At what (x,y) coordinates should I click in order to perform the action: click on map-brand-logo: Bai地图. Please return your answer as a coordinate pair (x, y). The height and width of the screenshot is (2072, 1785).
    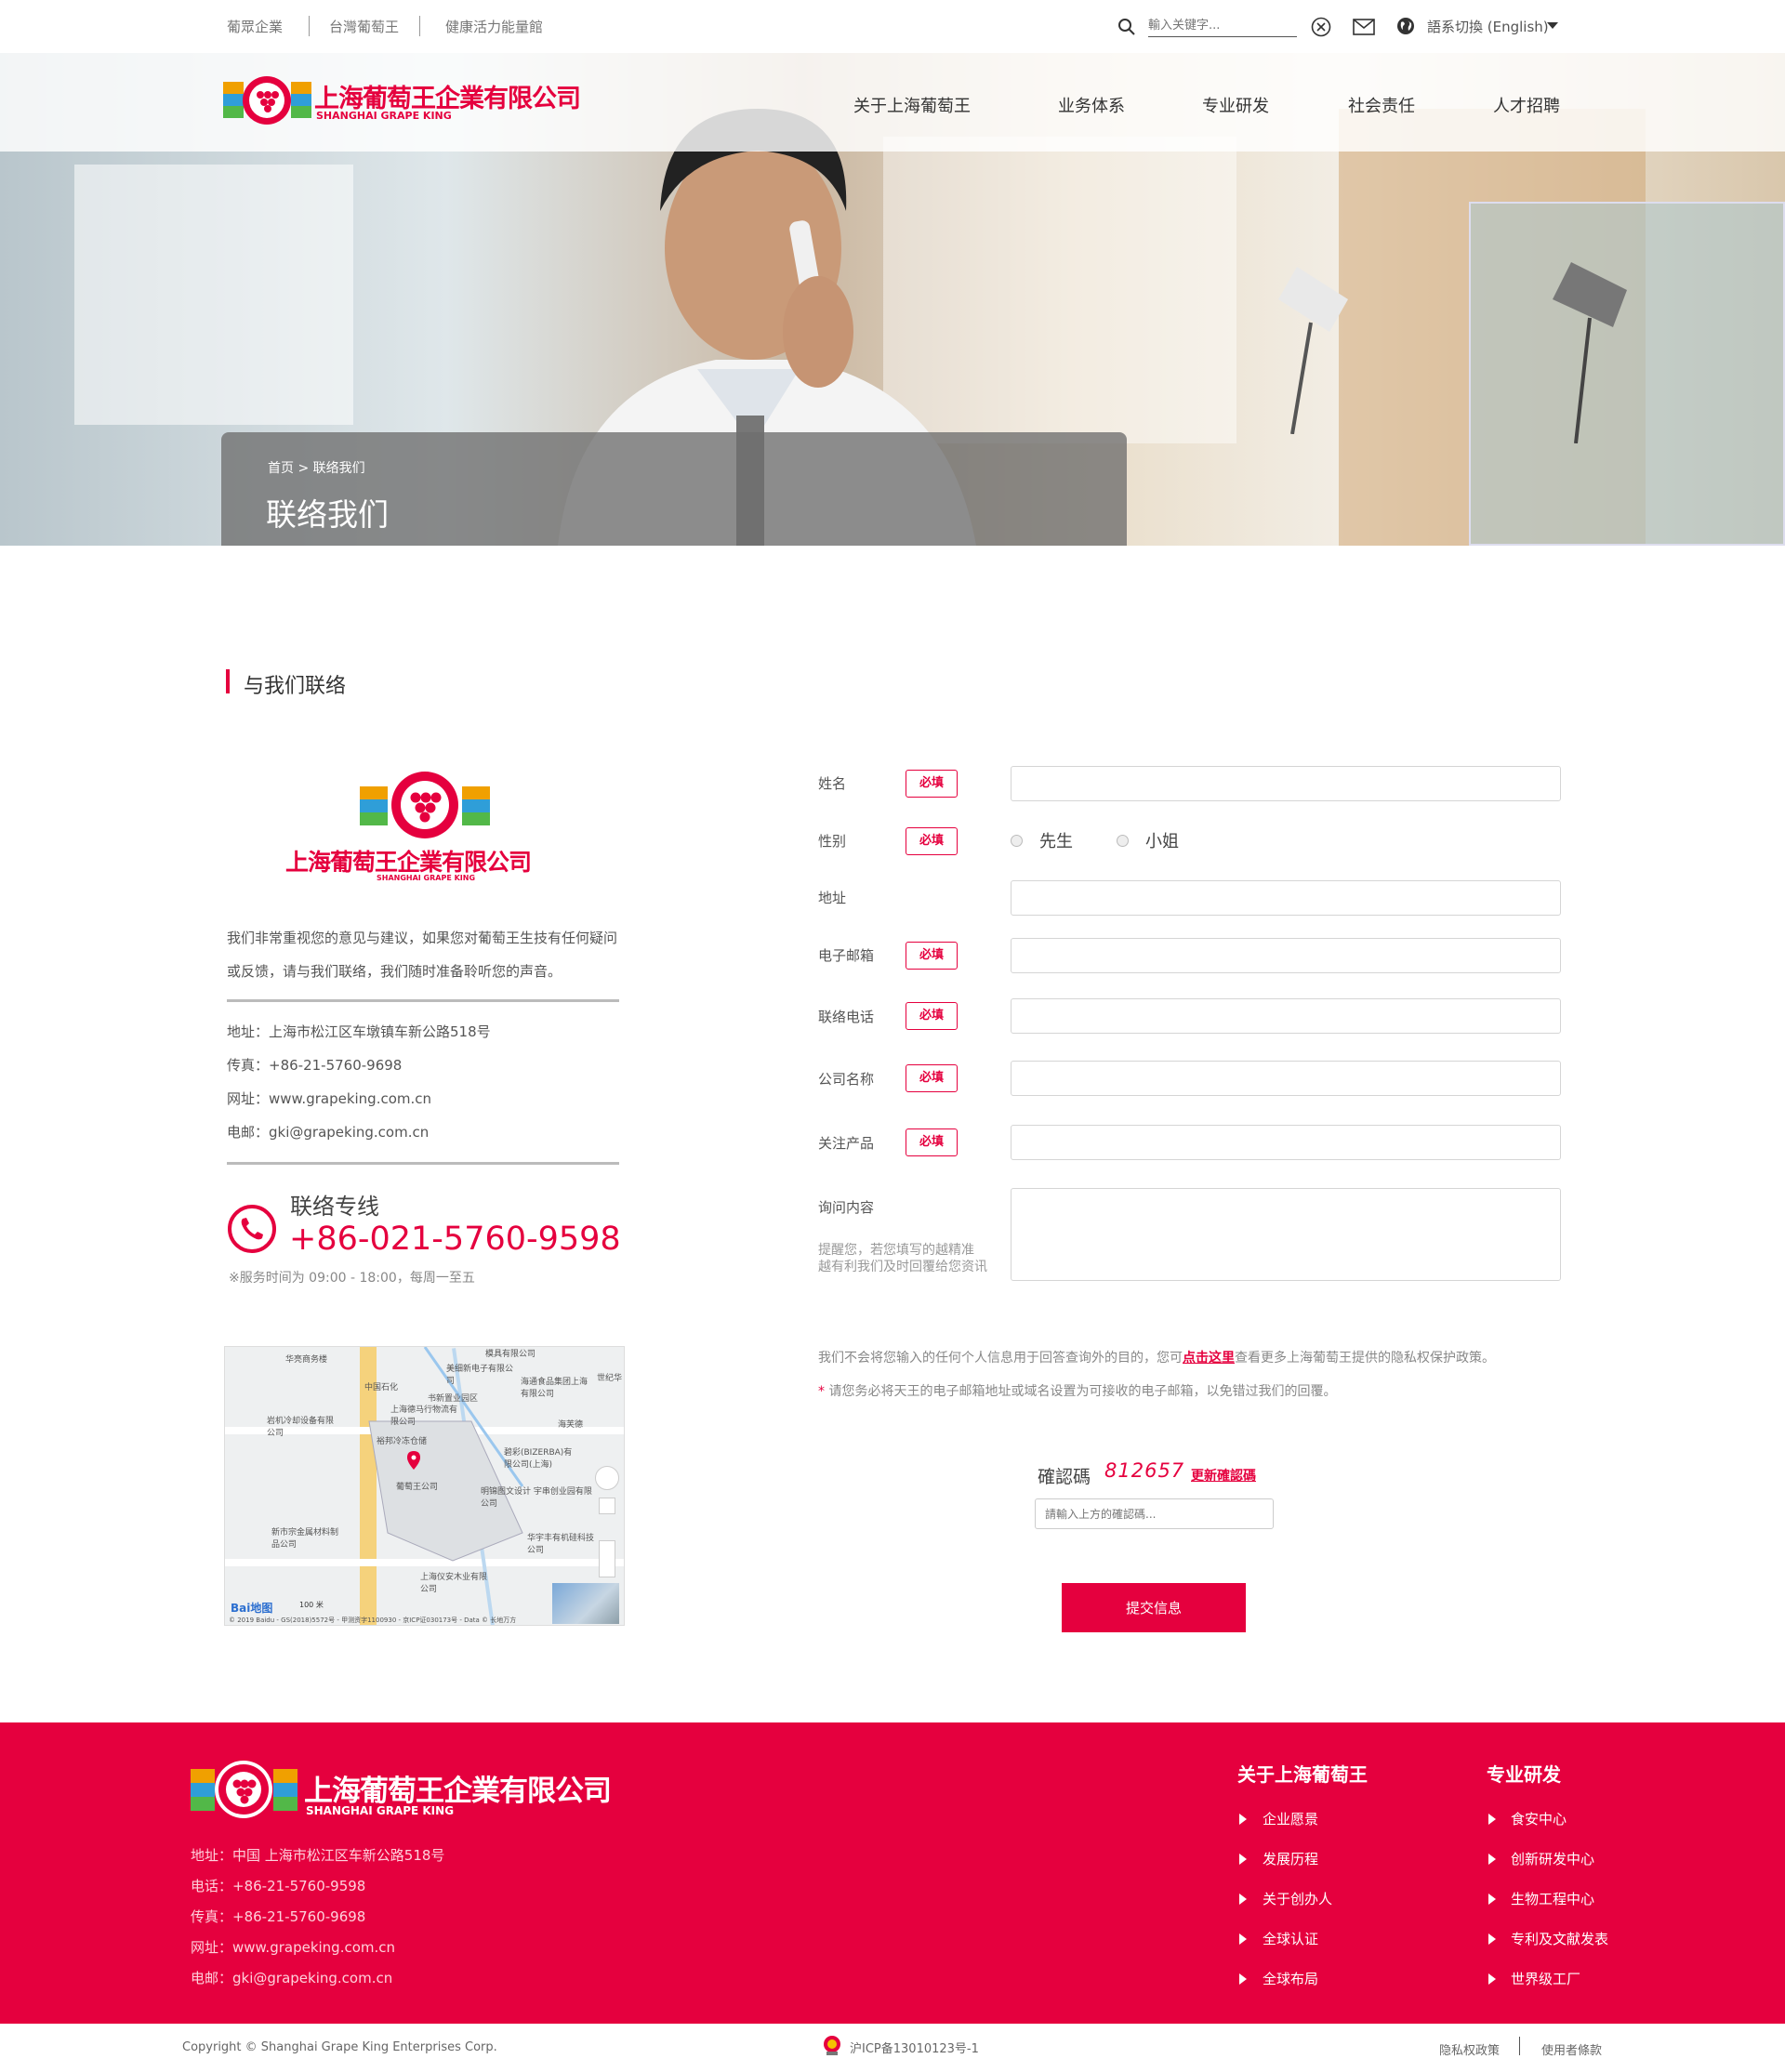
    Looking at the image, I should click on (252, 1609).